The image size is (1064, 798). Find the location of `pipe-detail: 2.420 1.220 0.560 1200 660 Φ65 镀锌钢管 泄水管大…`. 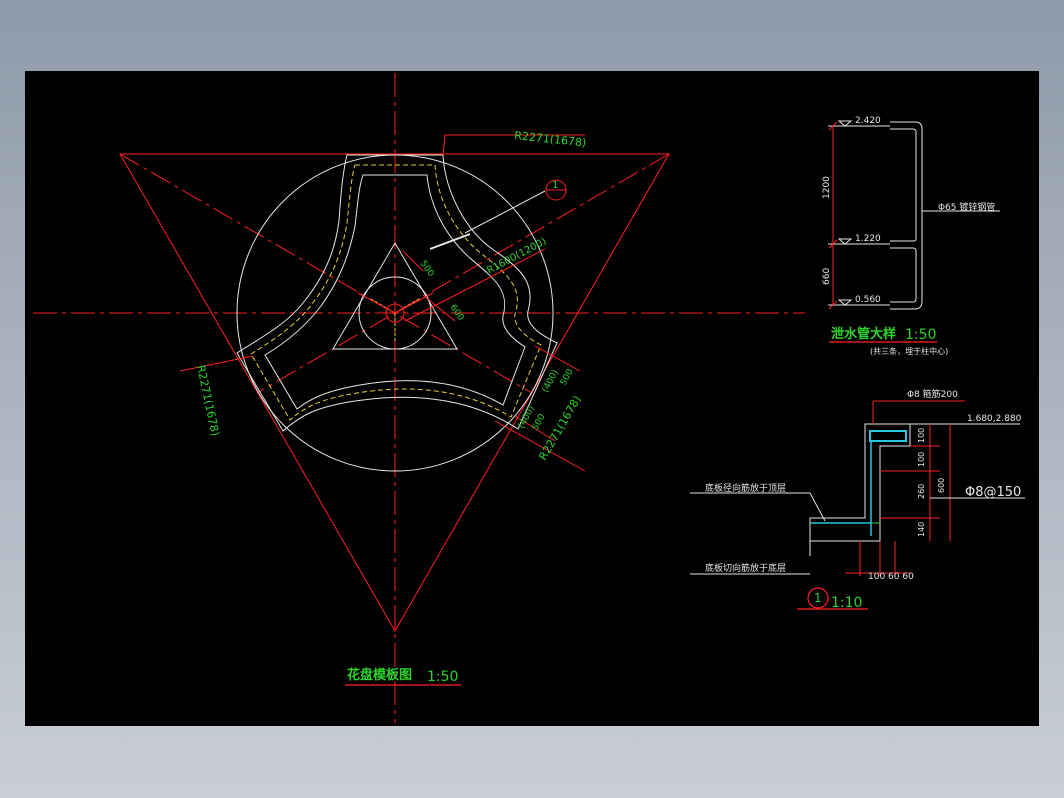

pipe-detail: 2.420 1.220 0.560 1200 660 Φ65 镀锌钢管 泄水管大… is located at coordinates (911, 236).